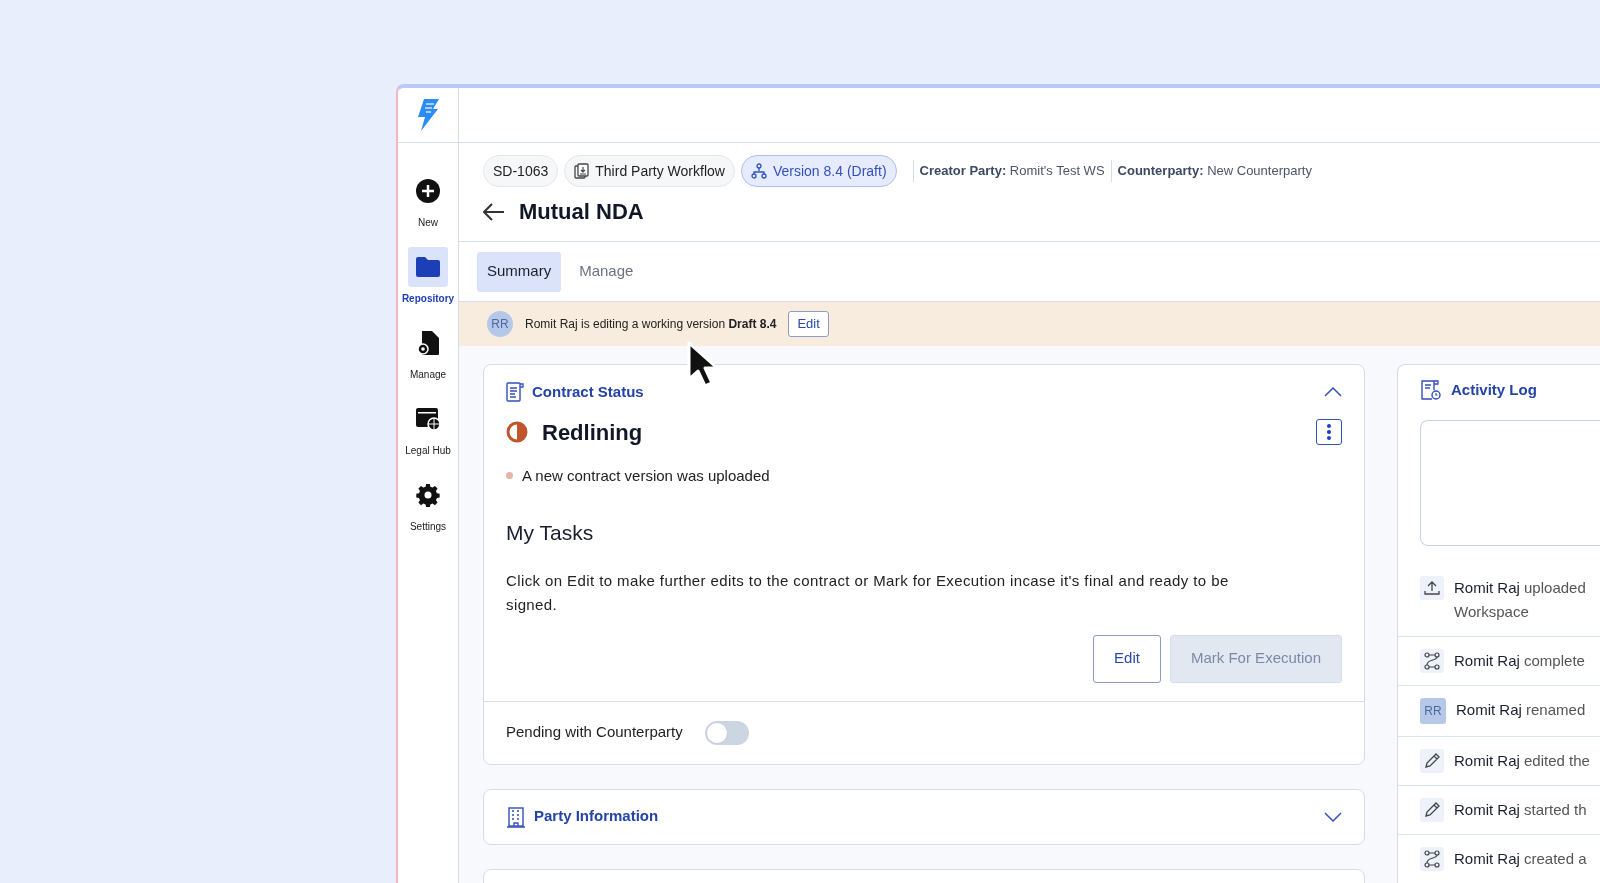 The width and height of the screenshot is (1600, 883). I want to click on activity-text: Romit Raj renamed, so click(1521, 709).